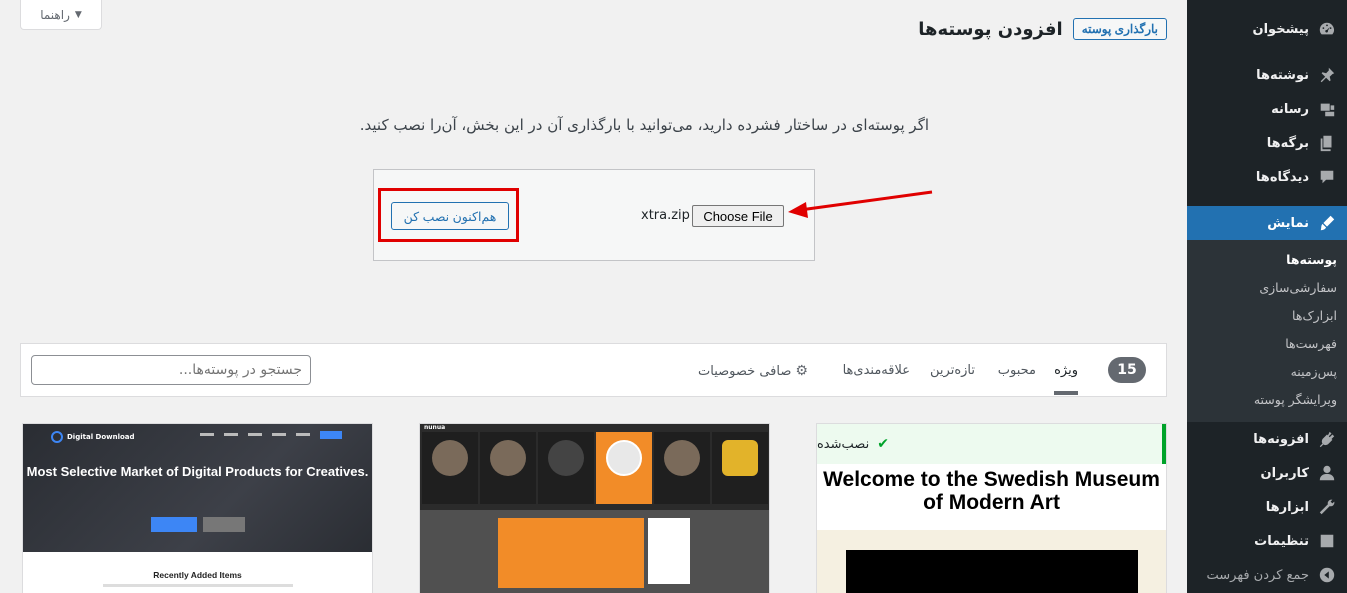 The height and width of the screenshot is (593, 1347). I want to click on upload-theme-button: بارگذاری پوسته, so click(1119, 29).